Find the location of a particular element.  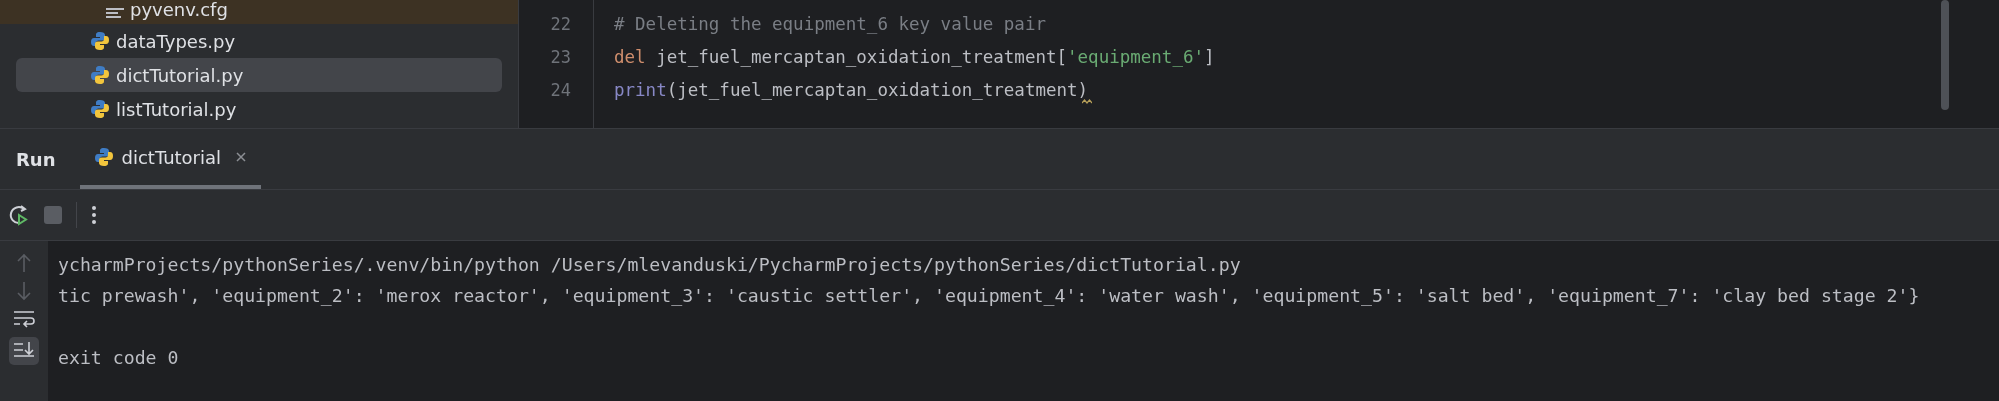

code-line: print(jet_fuel_mercaptan_oxidation_treatment) is located at coordinates (851, 90).